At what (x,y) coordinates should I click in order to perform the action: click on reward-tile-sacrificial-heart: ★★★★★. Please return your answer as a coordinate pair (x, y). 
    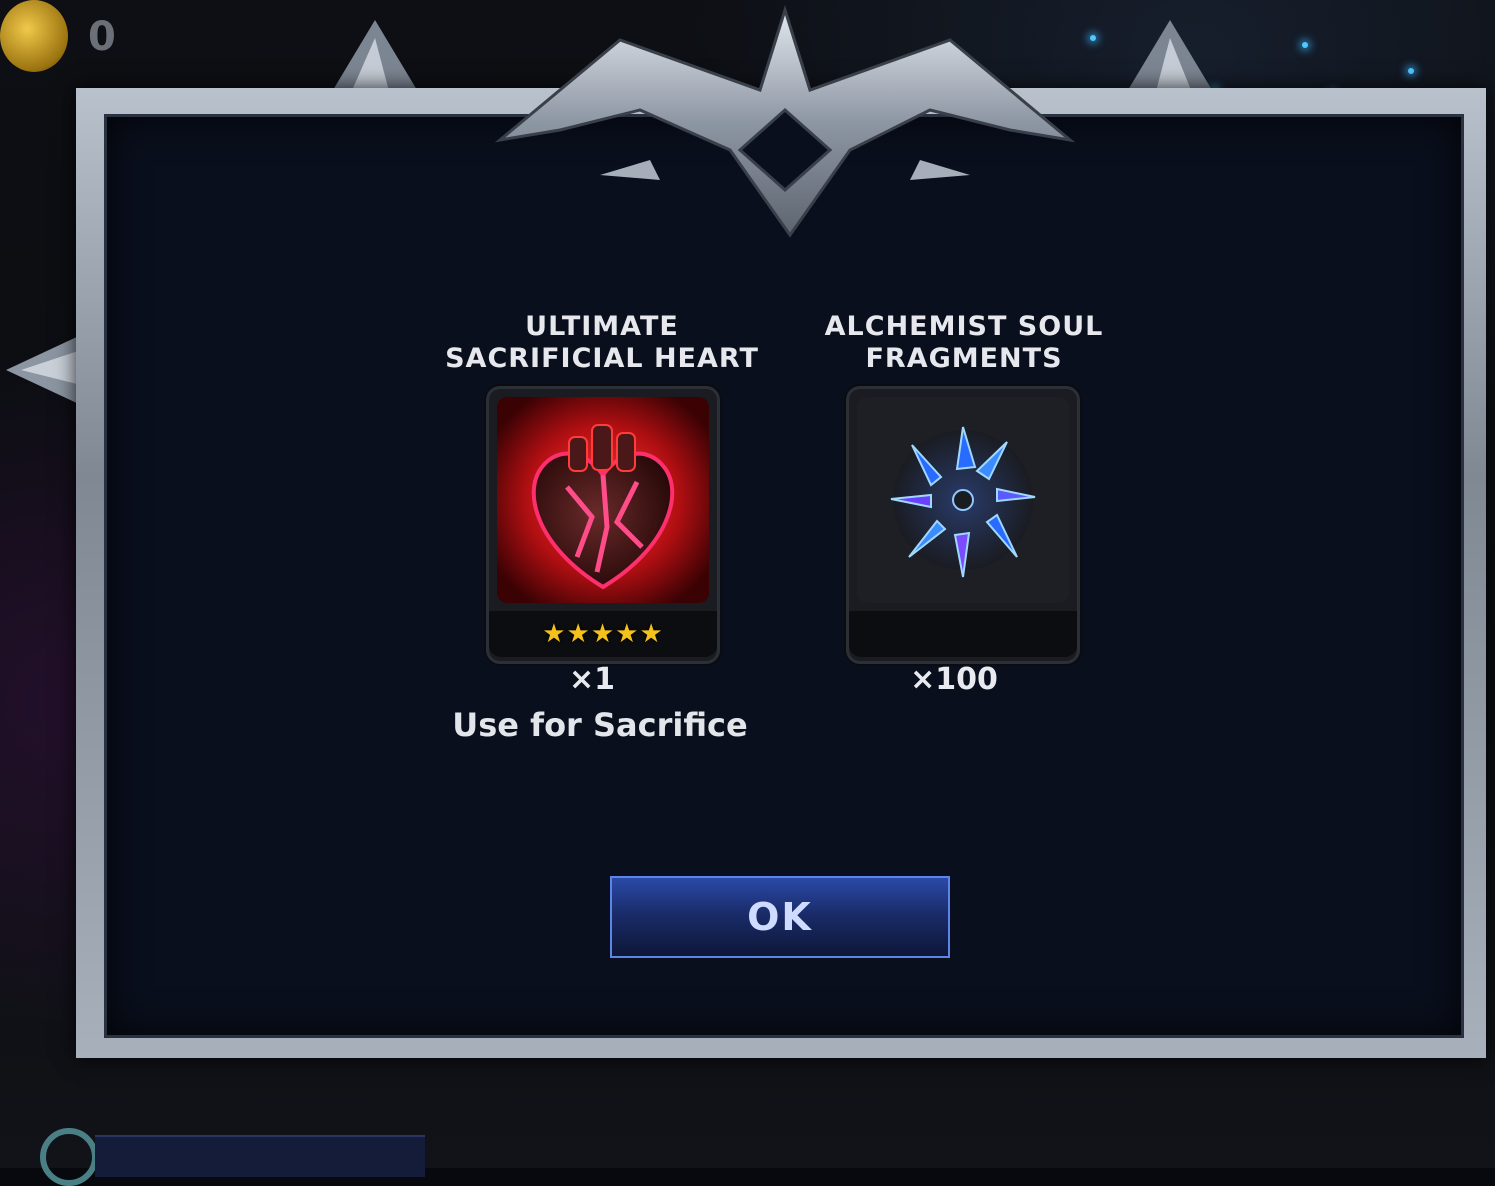
    Looking at the image, I should click on (603, 525).